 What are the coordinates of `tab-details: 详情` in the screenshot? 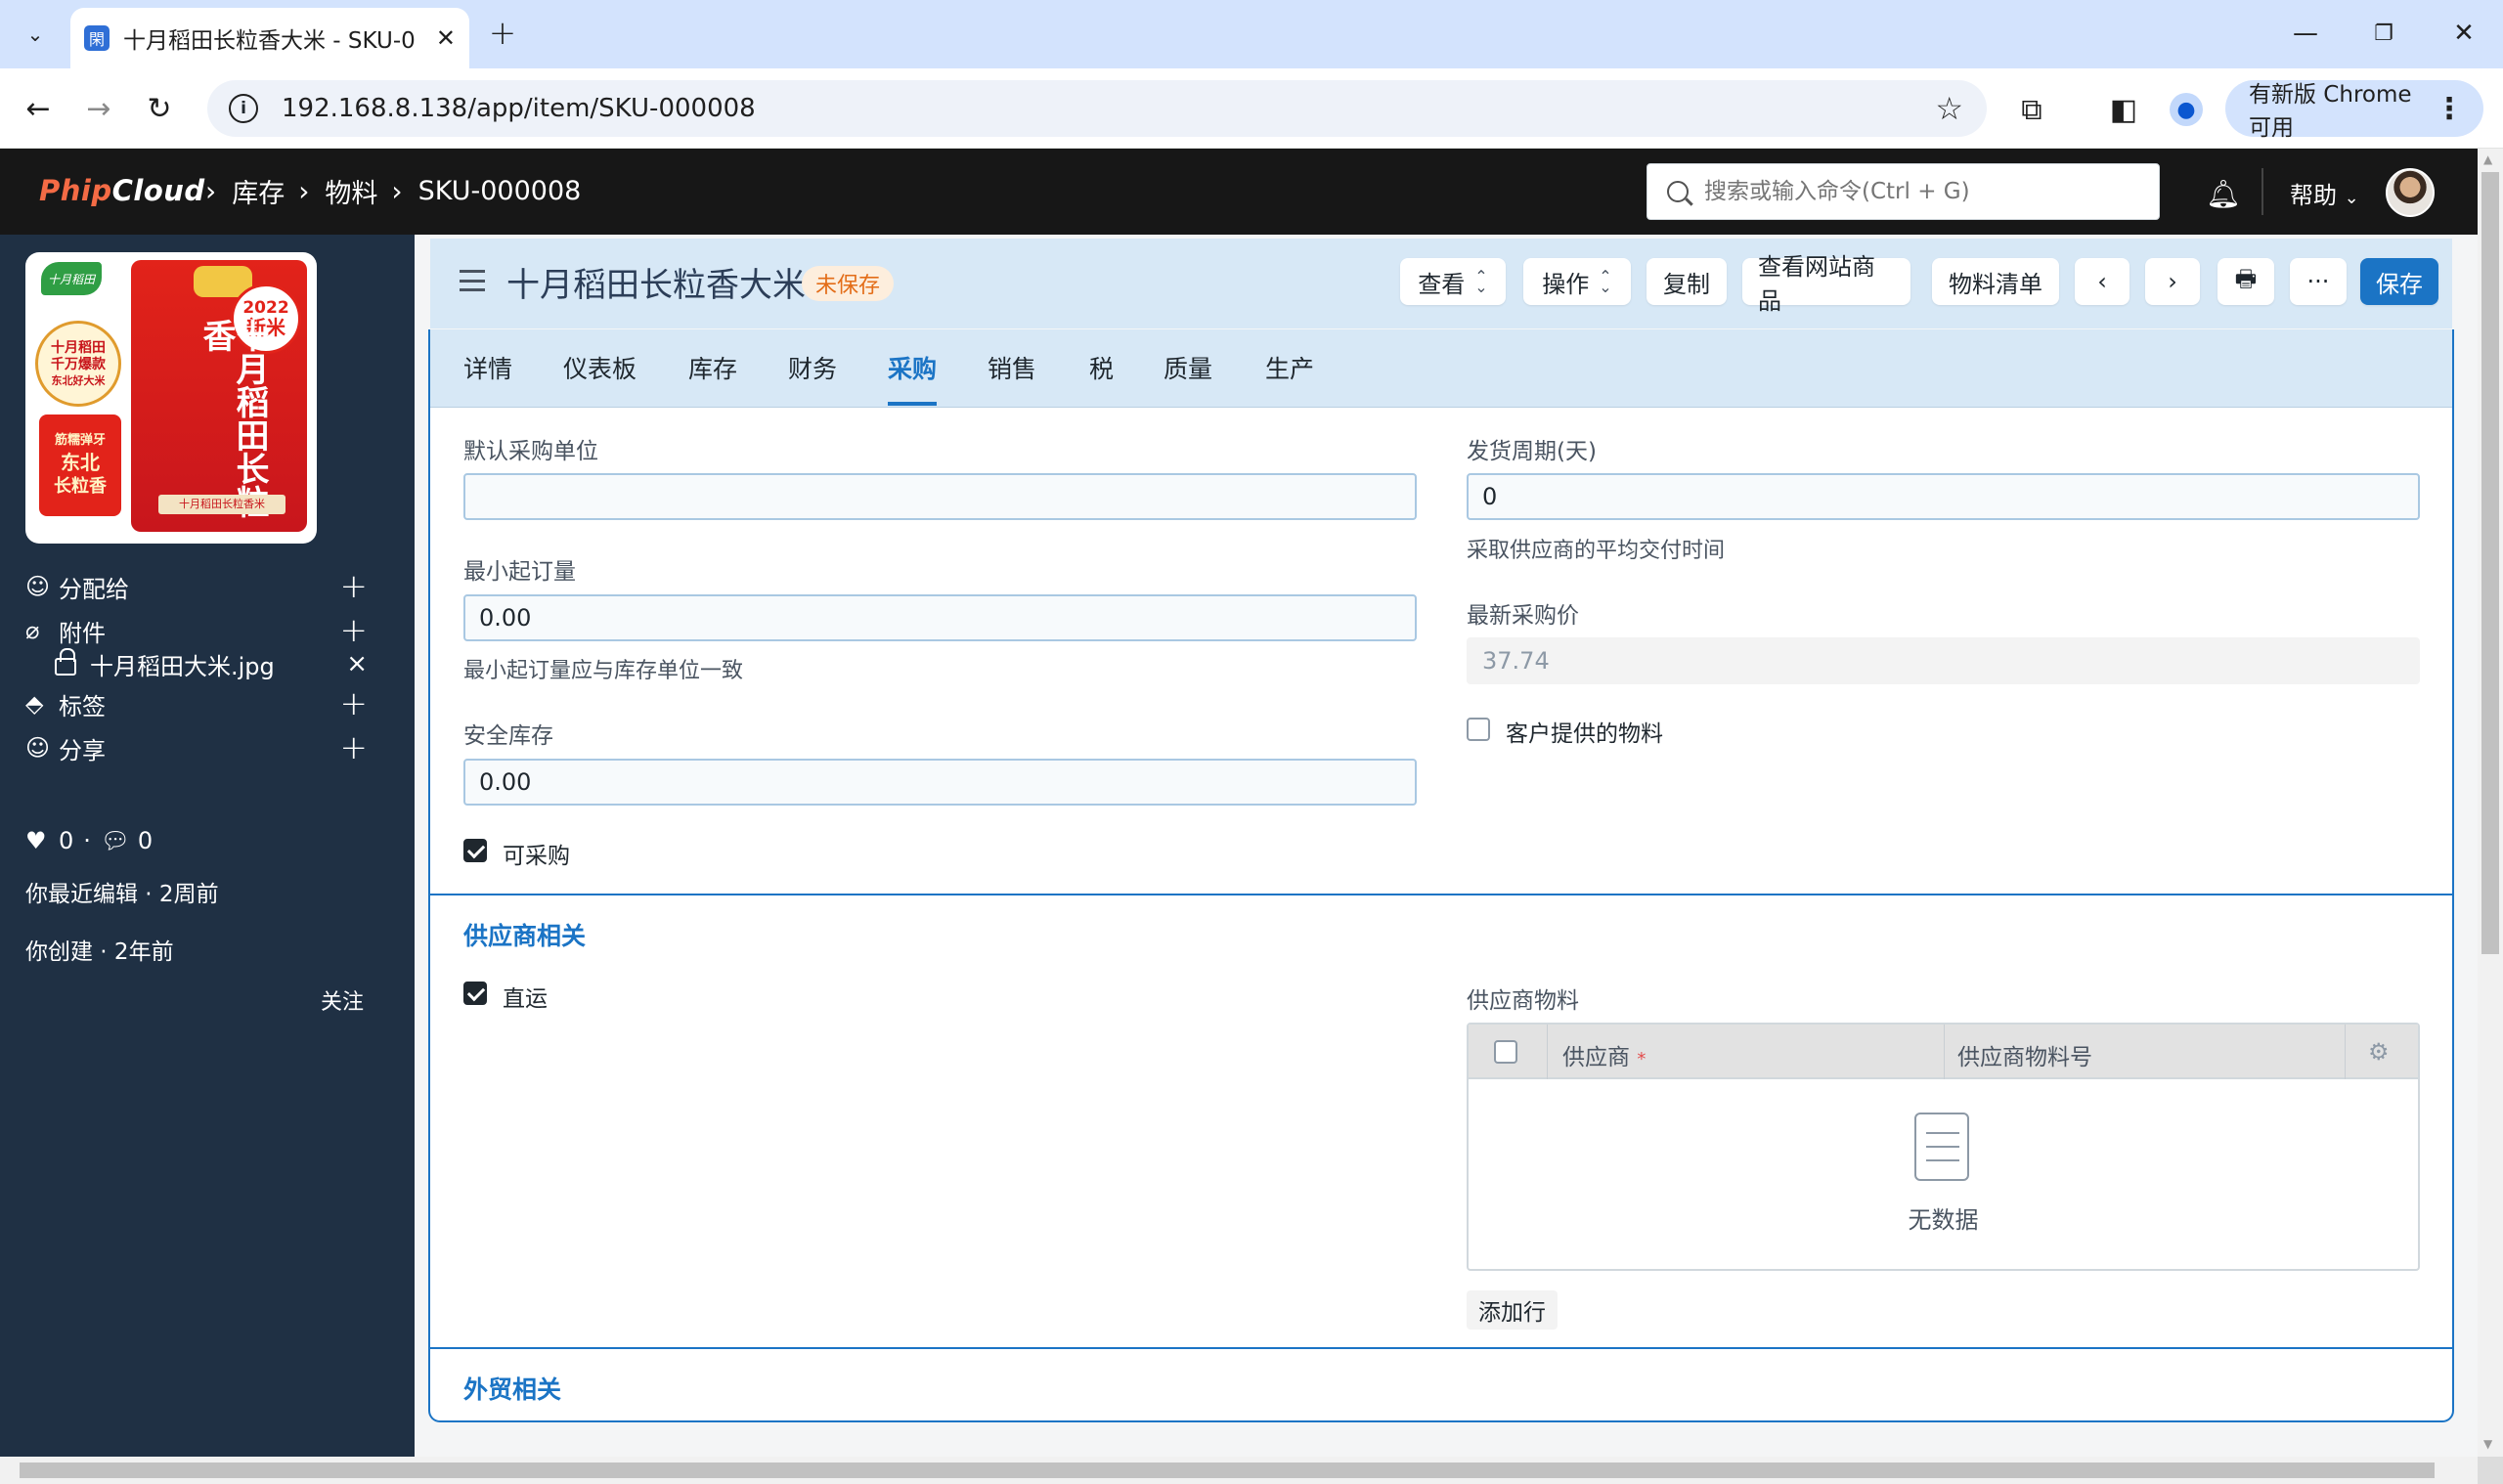 It's located at (487, 367).